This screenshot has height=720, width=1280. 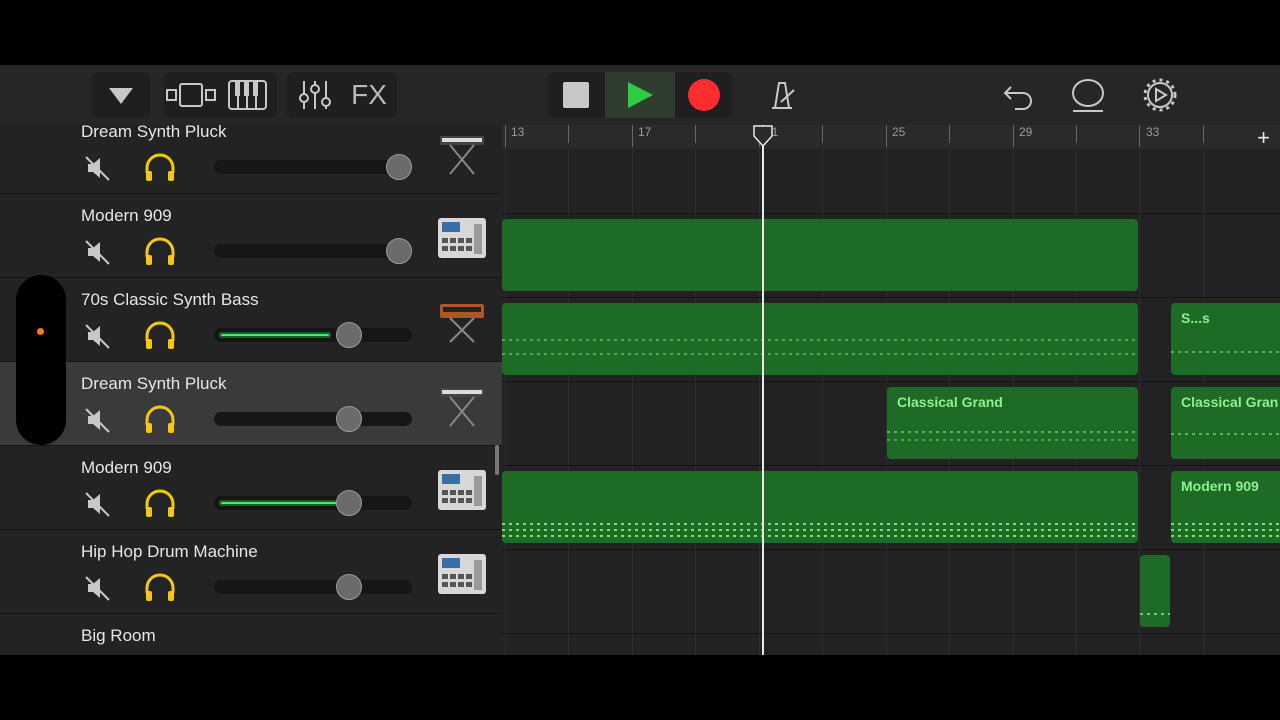 I want to click on side-handle, so click(x=41, y=360).